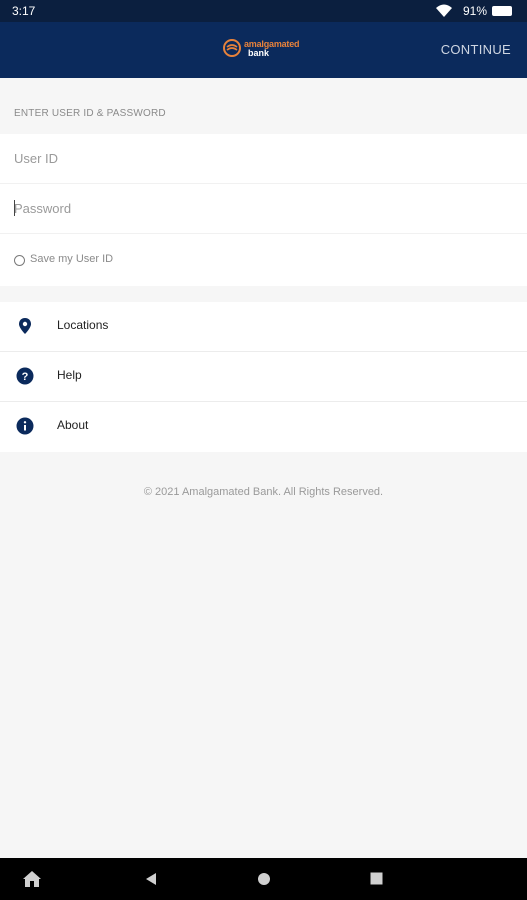 This screenshot has height=900, width=527. Describe the element at coordinates (444, 10) in the screenshot. I see `wifi-icon` at that location.